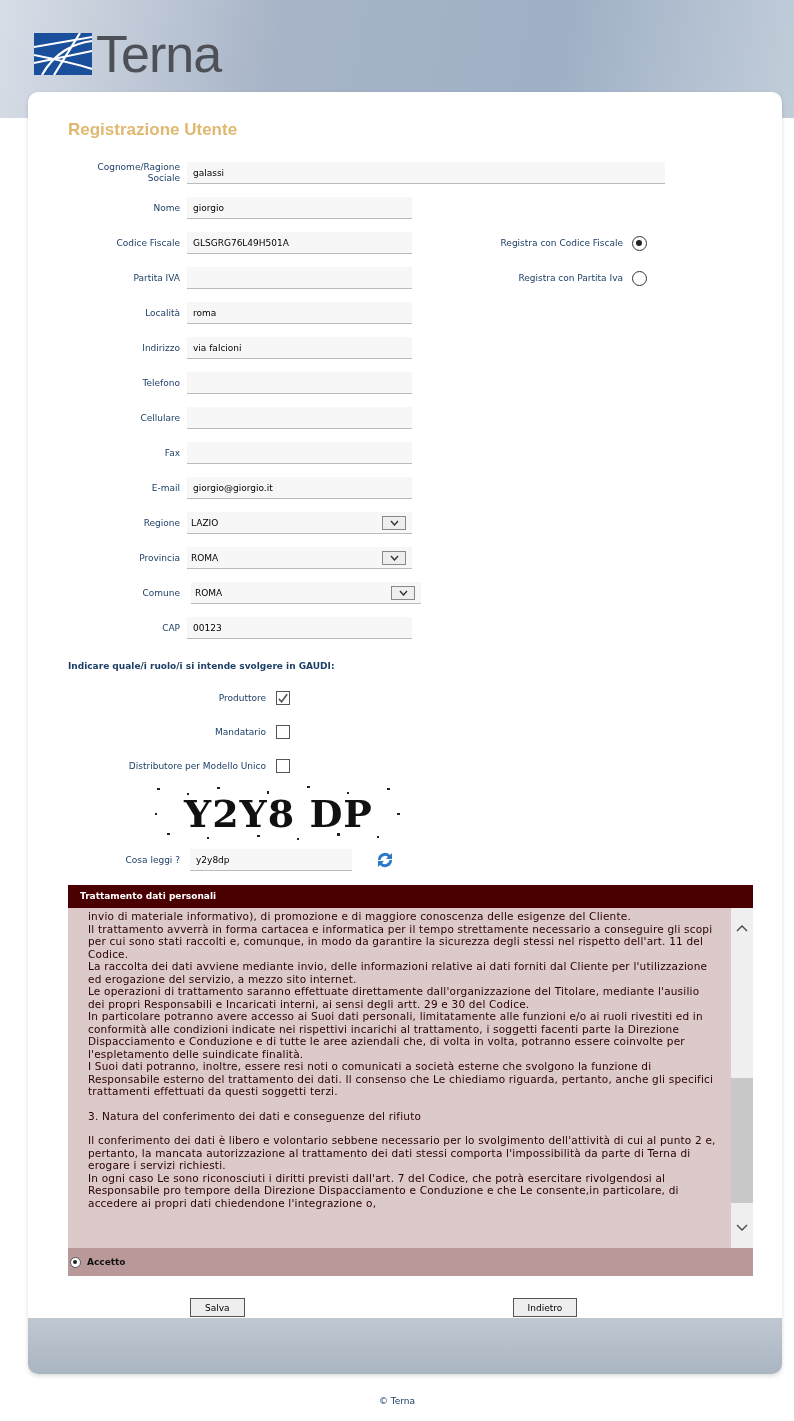 The height and width of the screenshot is (1421, 794). Describe the element at coordinates (742, 1078) in the screenshot. I see `scrollbar` at that location.